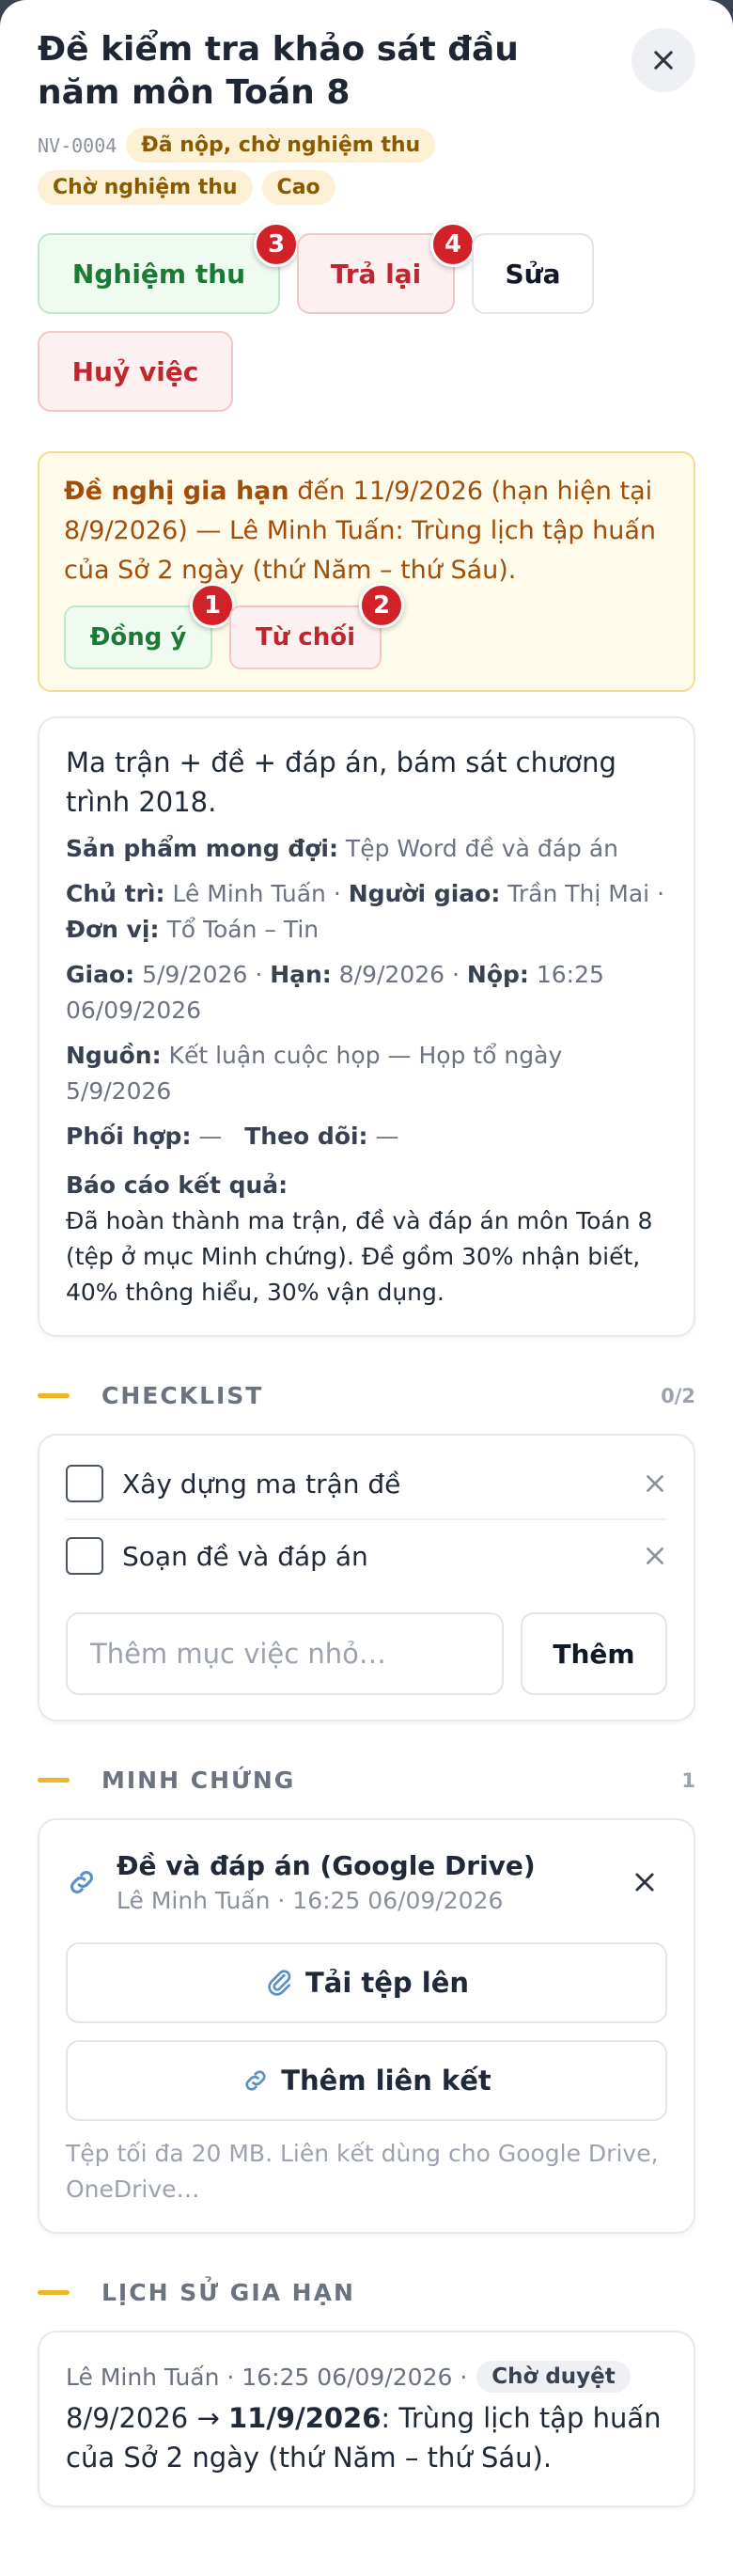 Image resolution: width=733 pixels, height=2576 pixels. Describe the element at coordinates (688, 1780) in the screenshot. I see `evidence-count: 1` at that location.